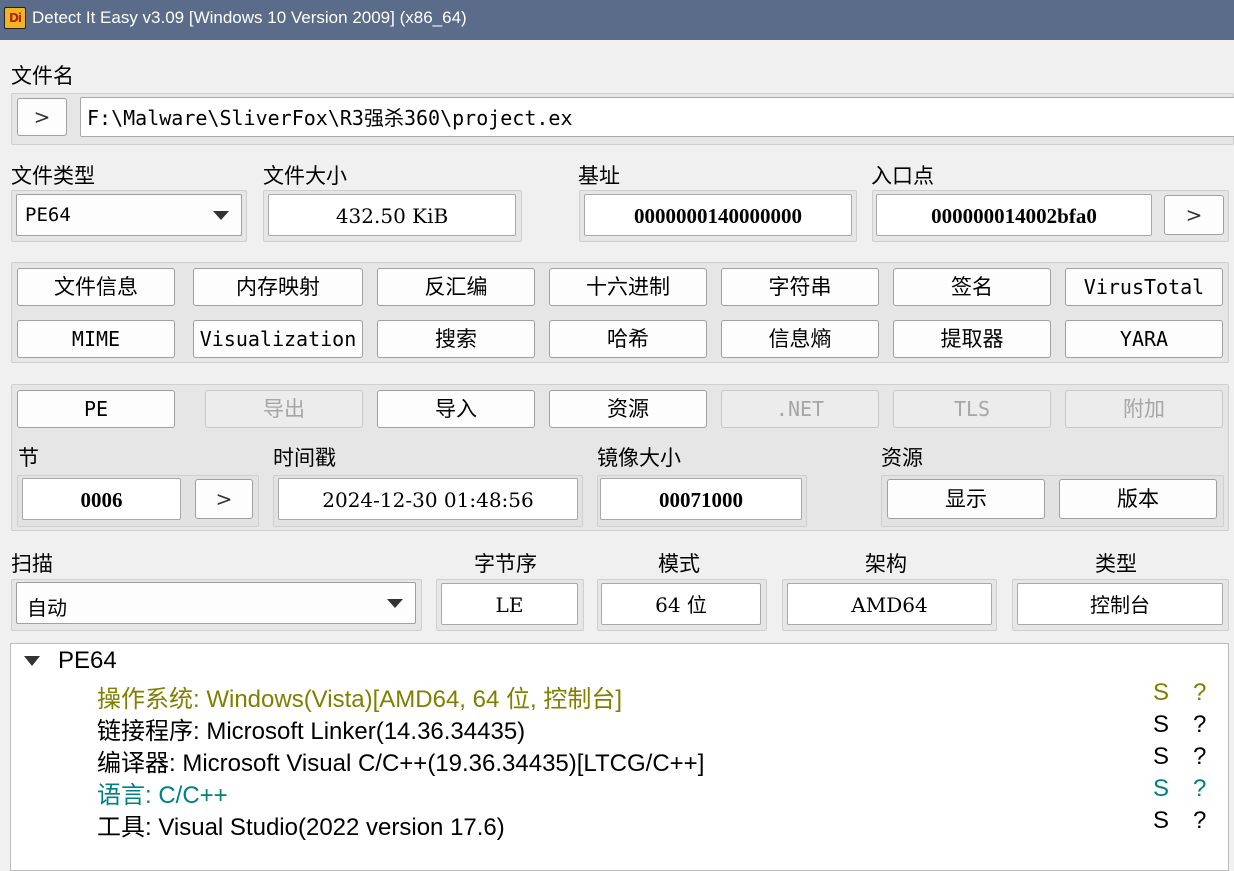 This screenshot has width=1234, height=871. What do you see at coordinates (1144, 287) in the screenshot?
I see `virustotal-button: VirusTotal` at bounding box center [1144, 287].